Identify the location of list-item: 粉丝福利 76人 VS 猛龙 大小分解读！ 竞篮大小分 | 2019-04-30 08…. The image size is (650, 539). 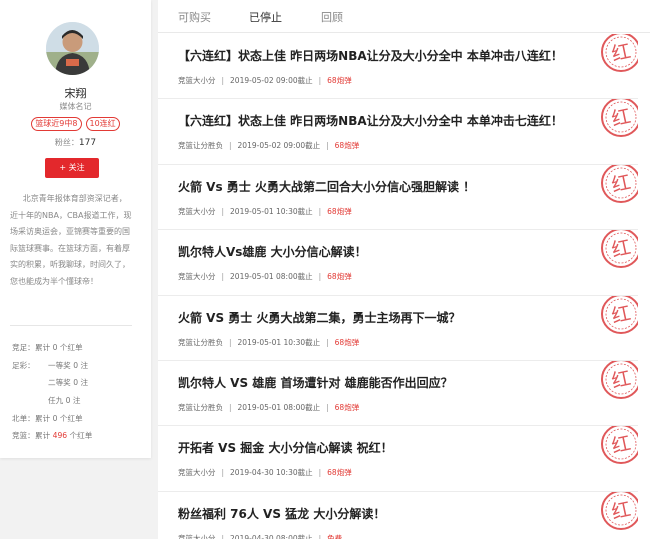
(398, 515).